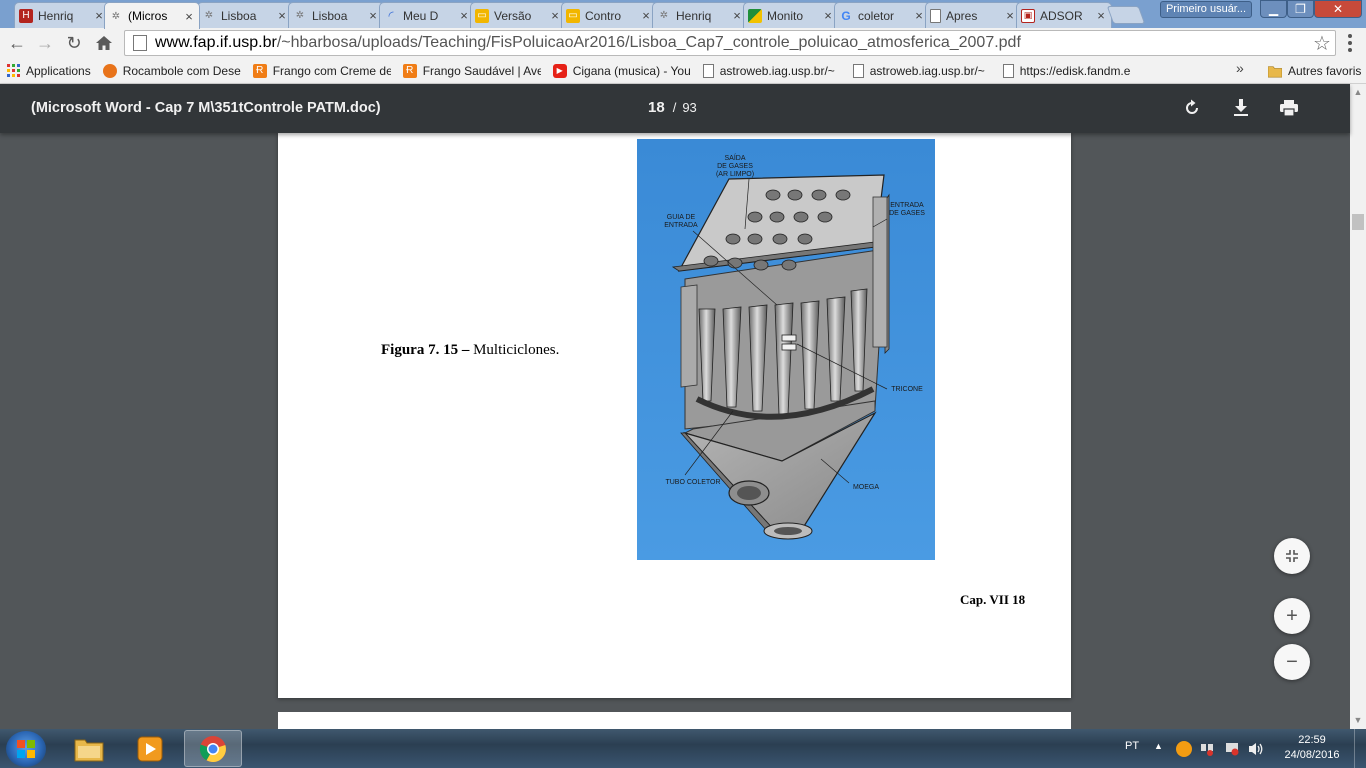  What do you see at coordinates (322, 71) in the screenshot?
I see `bookmark-frango-creme: Ɍ Frango com Creme de` at bounding box center [322, 71].